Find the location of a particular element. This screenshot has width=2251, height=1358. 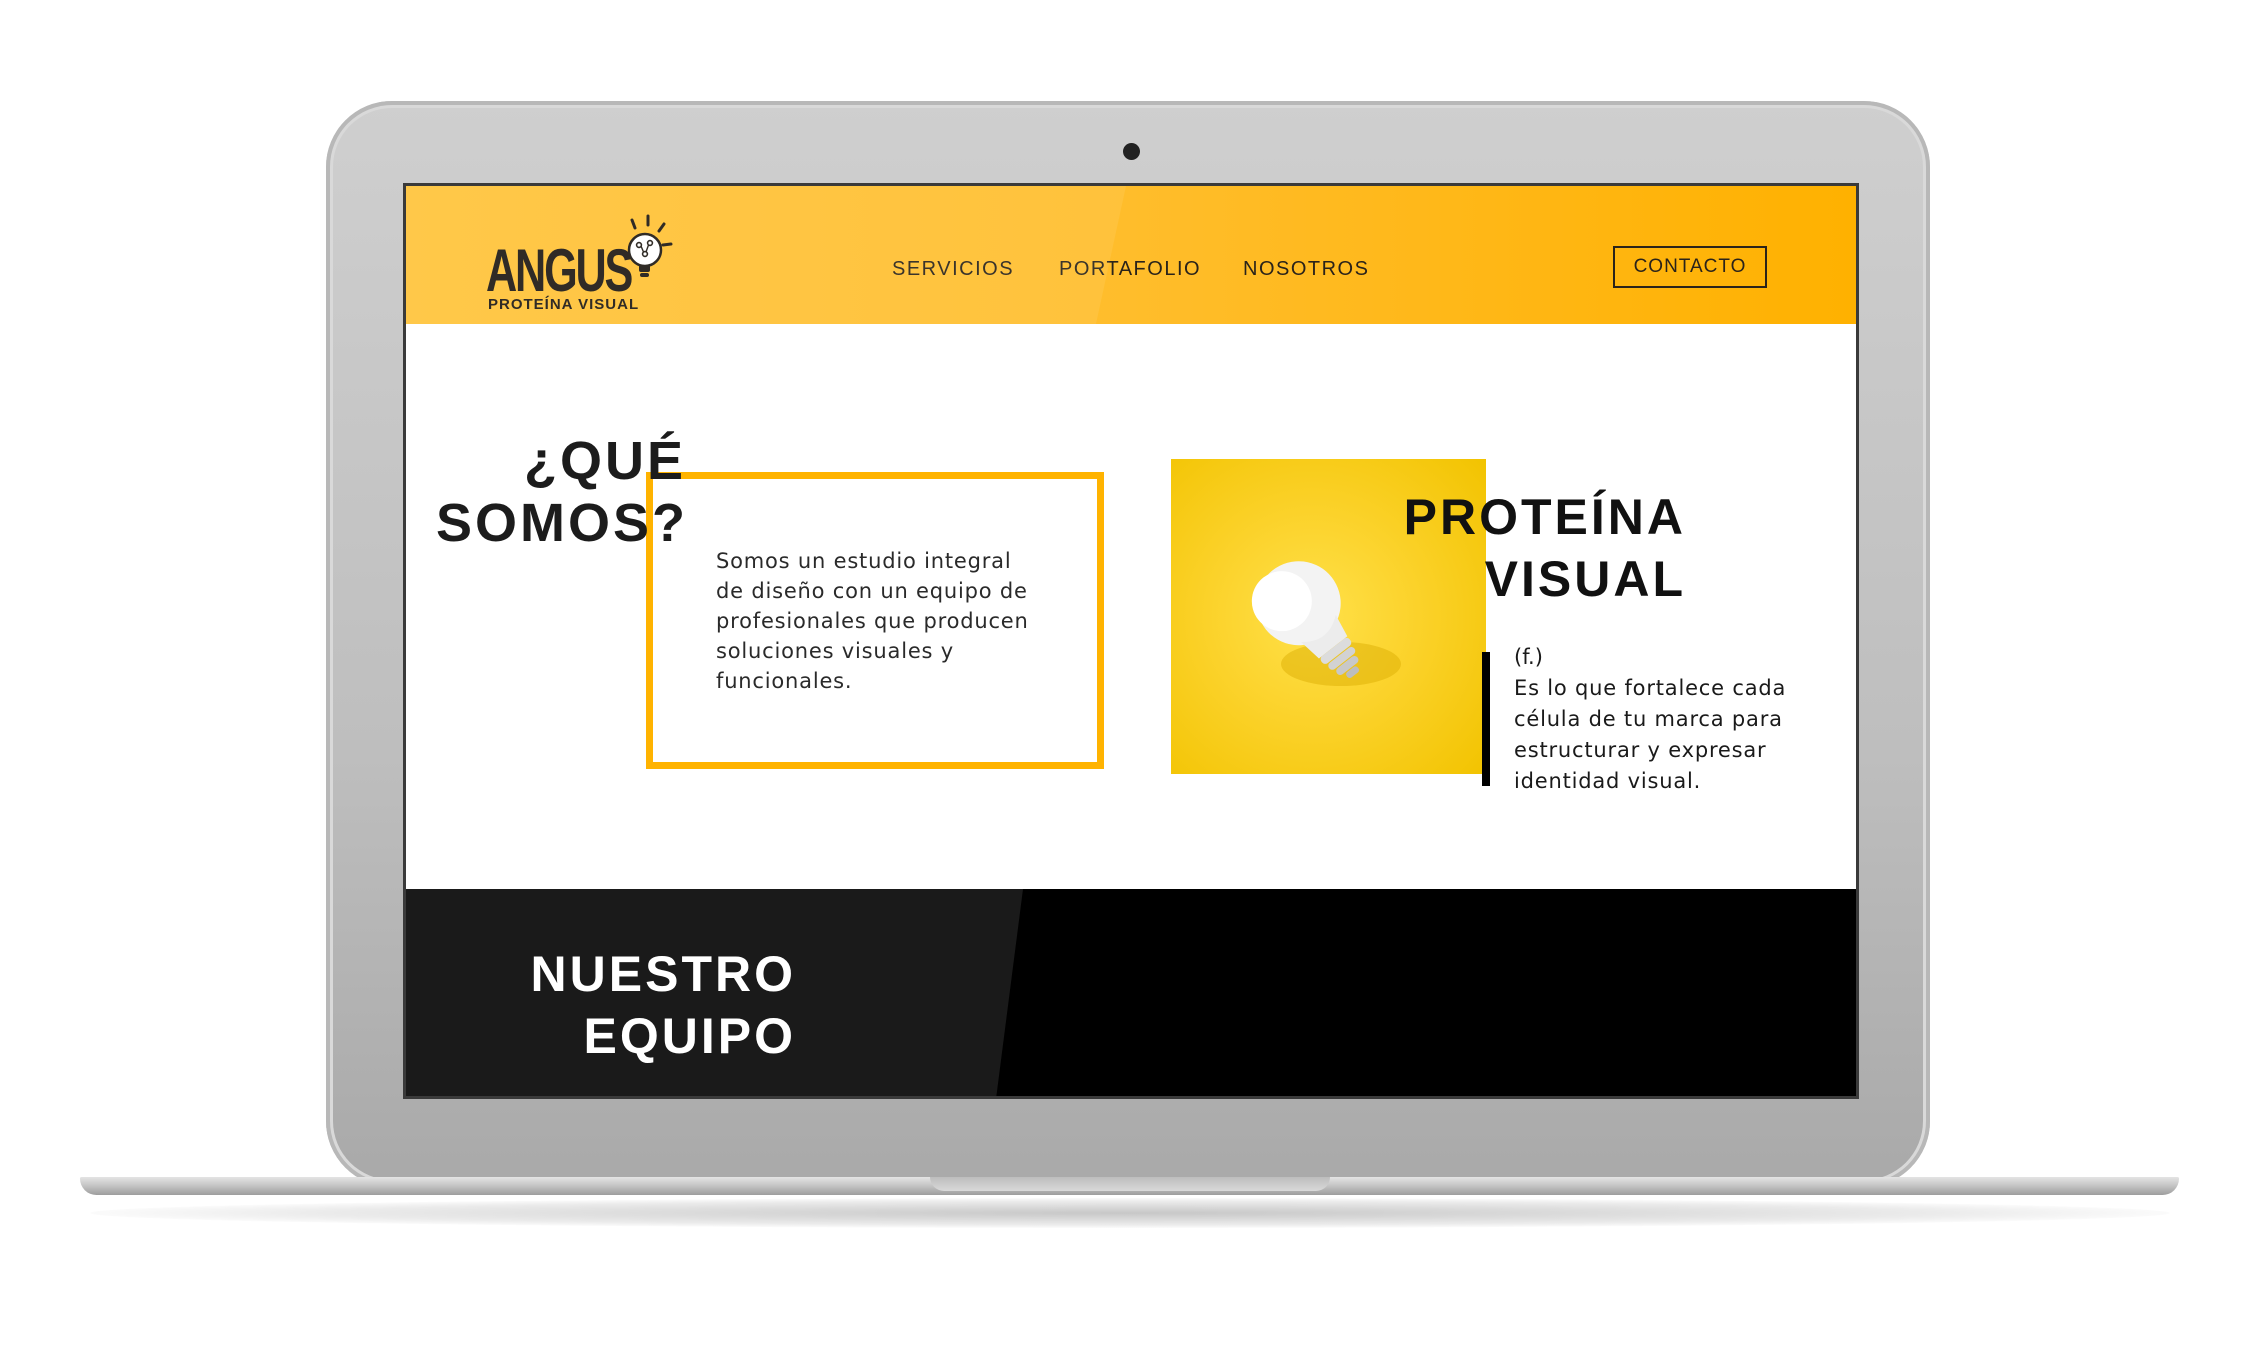

protein-title-line2: VISUAL is located at coordinates (1585, 579).